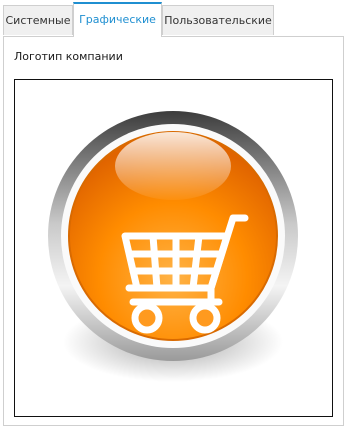  What do you see at coordinates (38, 20) in the screenshot?
I see `tab-system: Системные` at bounding box center [38, 20].